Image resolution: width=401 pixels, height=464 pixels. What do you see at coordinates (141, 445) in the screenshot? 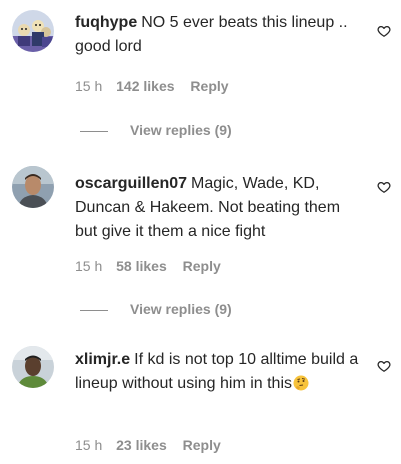
I see `comment-likes: 23 likes` at bounding box center [141, 445].